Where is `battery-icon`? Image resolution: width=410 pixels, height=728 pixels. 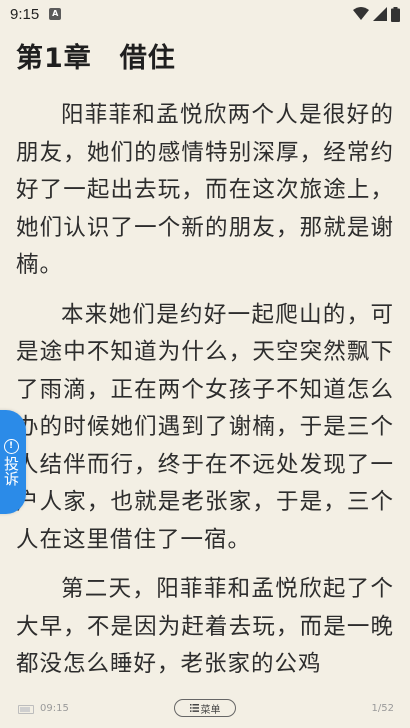 battery-icon is located at coordinates (395, 14).